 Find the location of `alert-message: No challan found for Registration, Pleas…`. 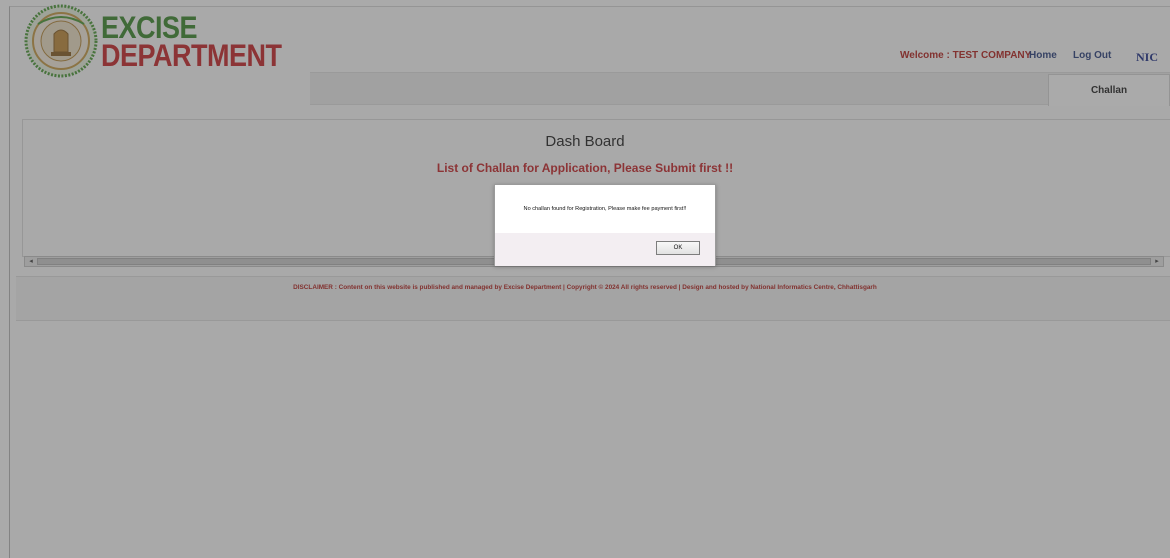

alert-message: No challan found for Registration, Pleas… is located at coordinates (605, 209).